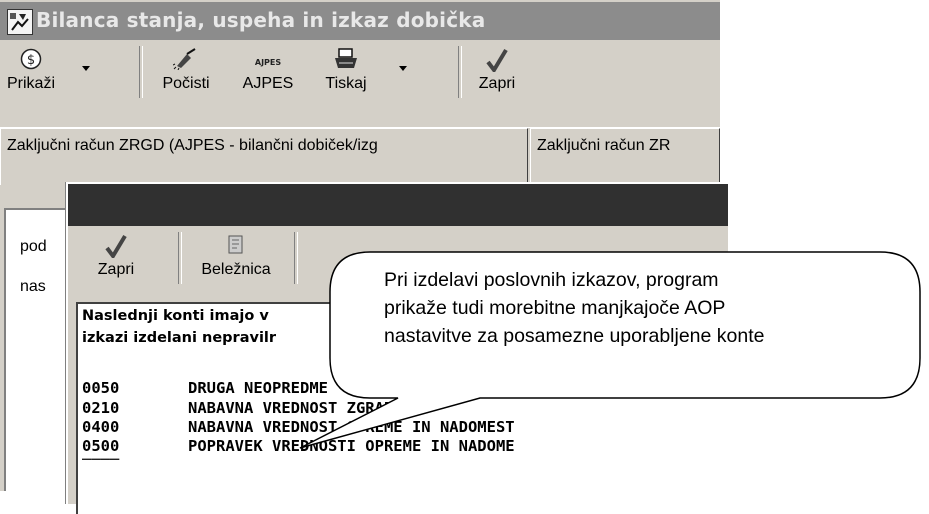 The height and width of the screenshot is (514, 929). I want to click on close-button-label: Zapri, so click(497, 83).